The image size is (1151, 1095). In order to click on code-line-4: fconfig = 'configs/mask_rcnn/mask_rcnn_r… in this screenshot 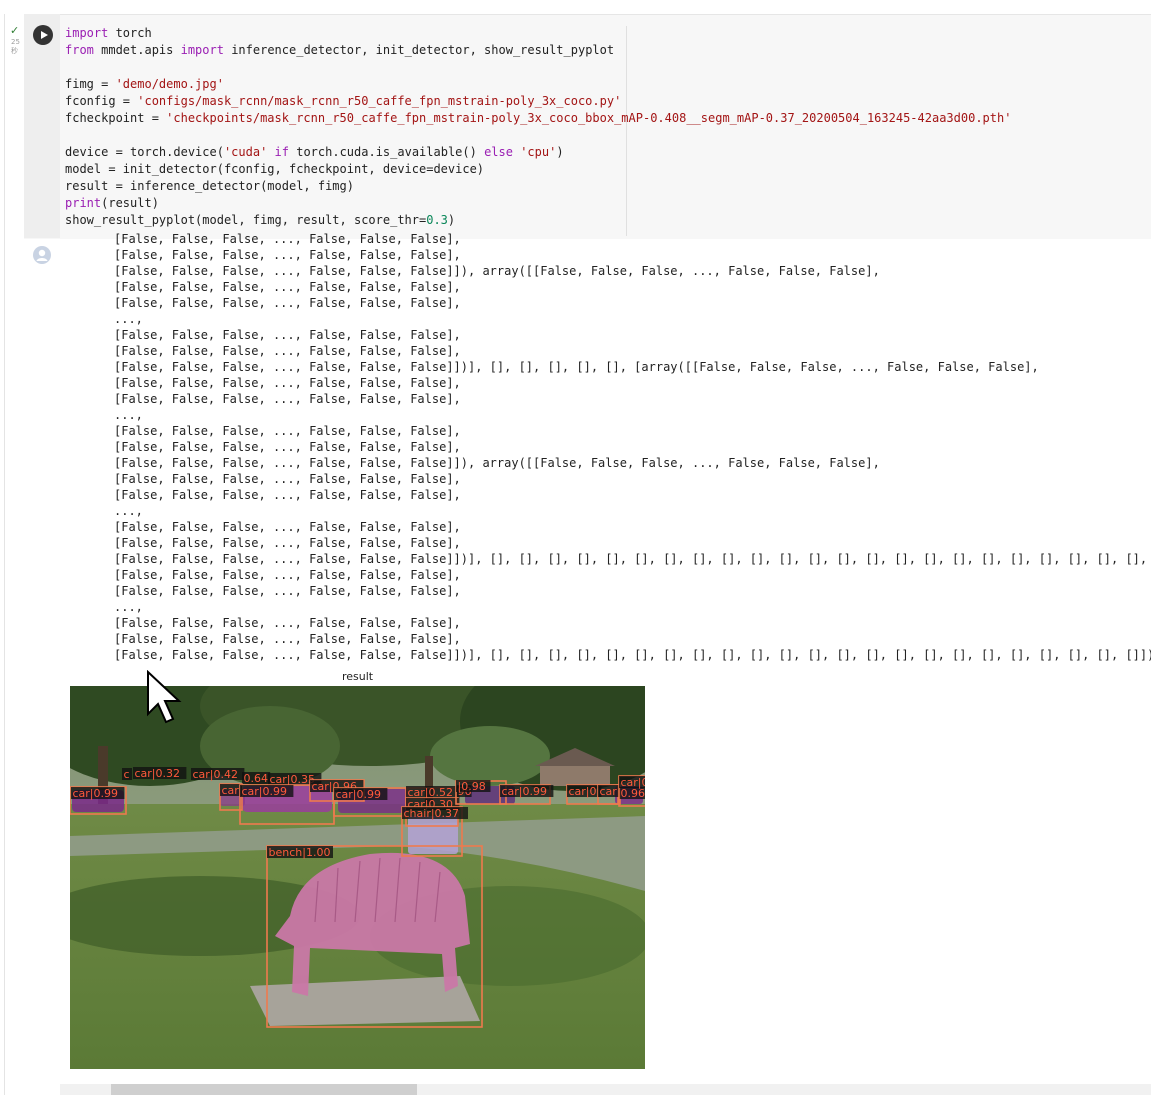, I will do `click(343, 101)`.